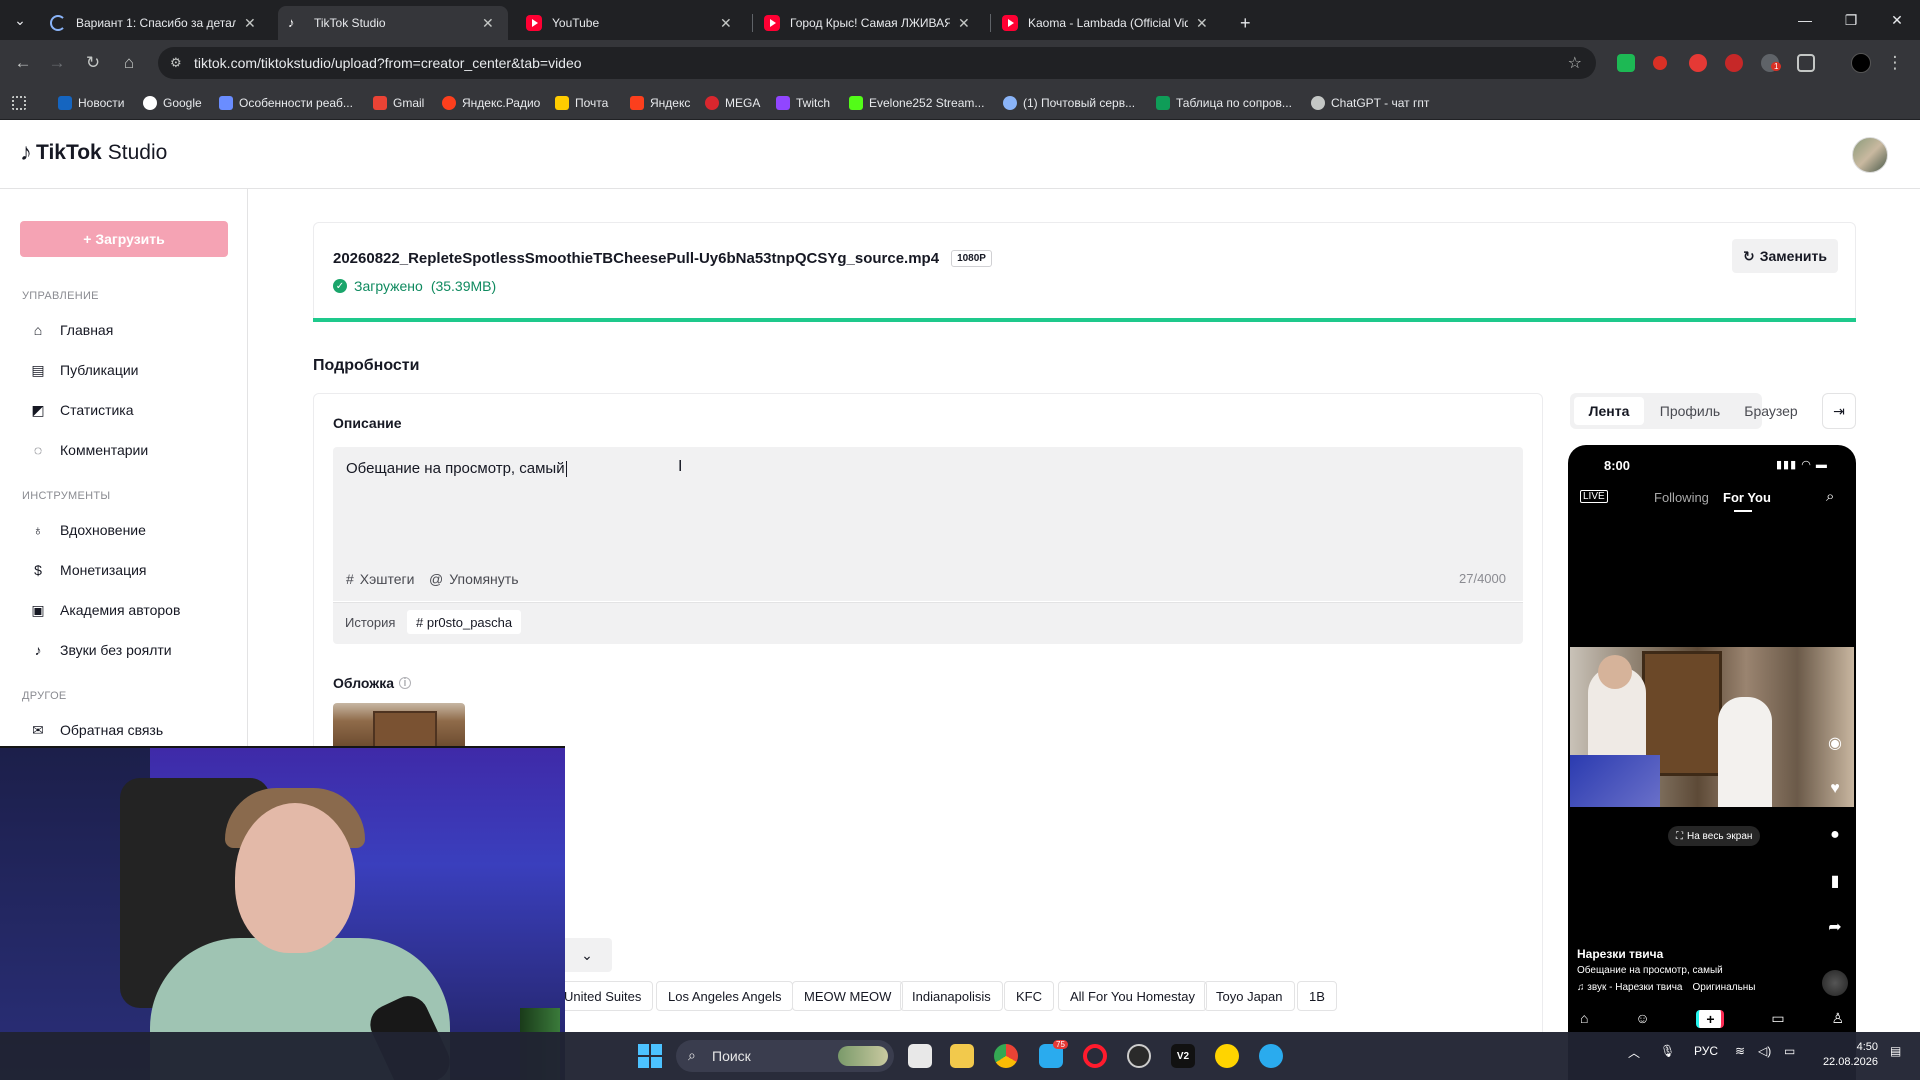 This screenshot has height=1080, width=1920. What do you see at coordinates (1095, 1056) in the screenshot?
I see `opera-icon` at bounding box center [1095, 1056].